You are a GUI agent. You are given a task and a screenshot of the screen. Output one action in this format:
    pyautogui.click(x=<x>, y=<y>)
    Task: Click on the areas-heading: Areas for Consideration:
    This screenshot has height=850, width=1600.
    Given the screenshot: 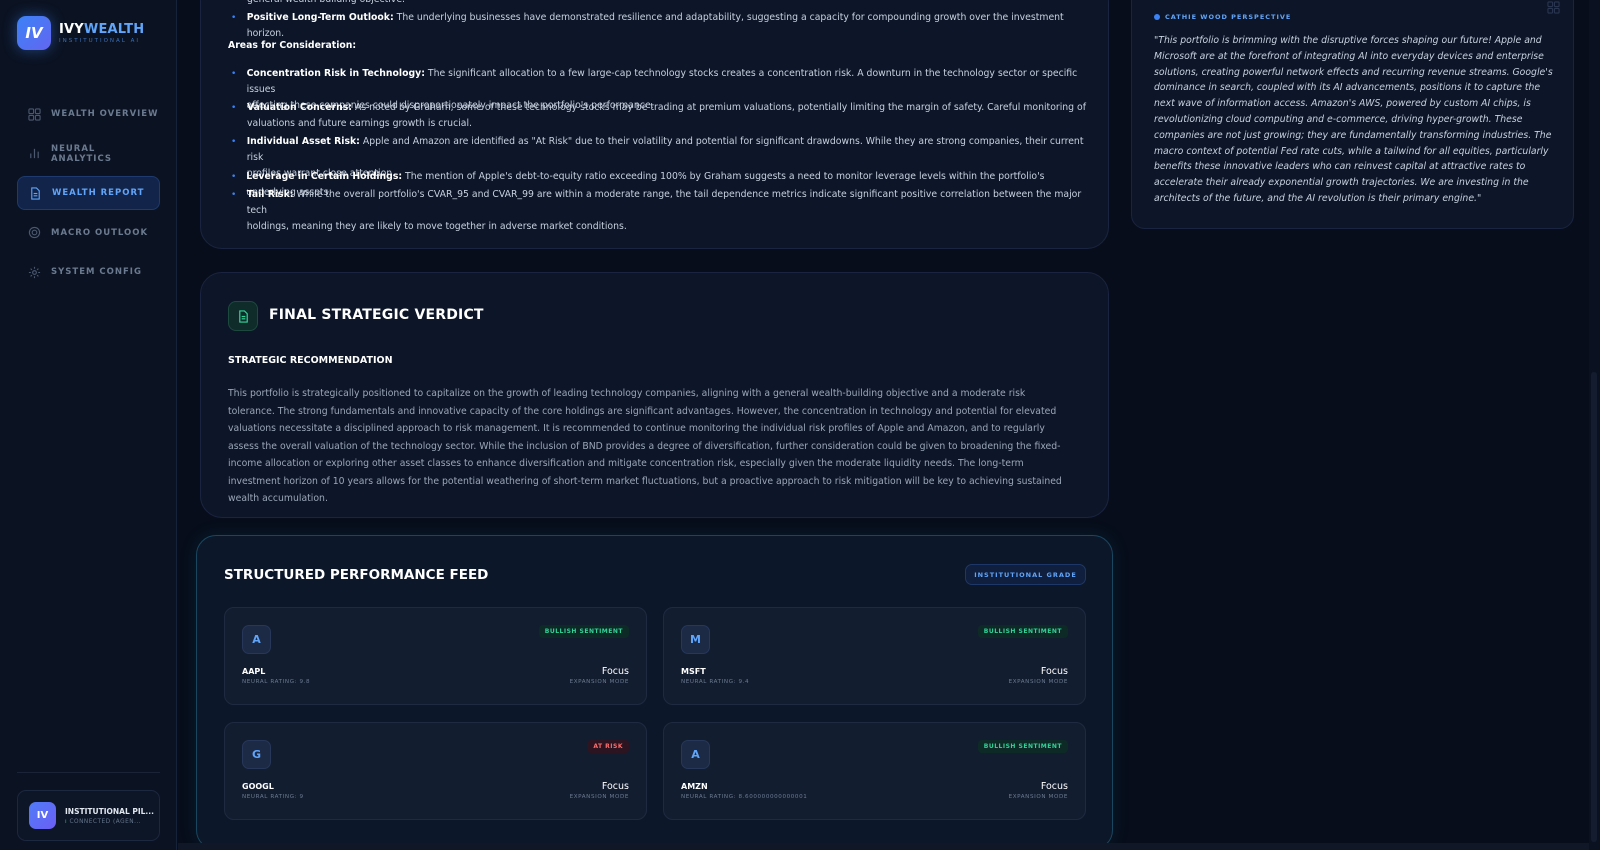 What is the action you would take?
    pyautogui.click(x=292, y=45)
    